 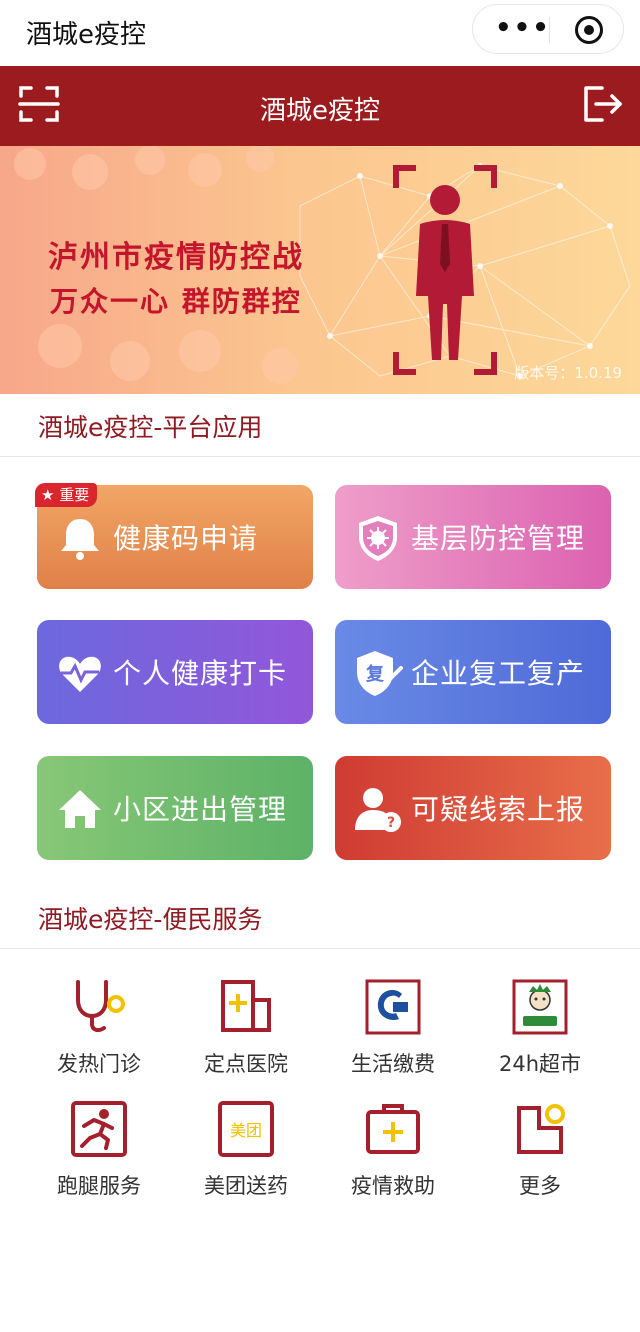 What do you see at coordinates (378, 538) in the screenshot?
I see `shield-virus-icon` at bounding box center [378, 538].